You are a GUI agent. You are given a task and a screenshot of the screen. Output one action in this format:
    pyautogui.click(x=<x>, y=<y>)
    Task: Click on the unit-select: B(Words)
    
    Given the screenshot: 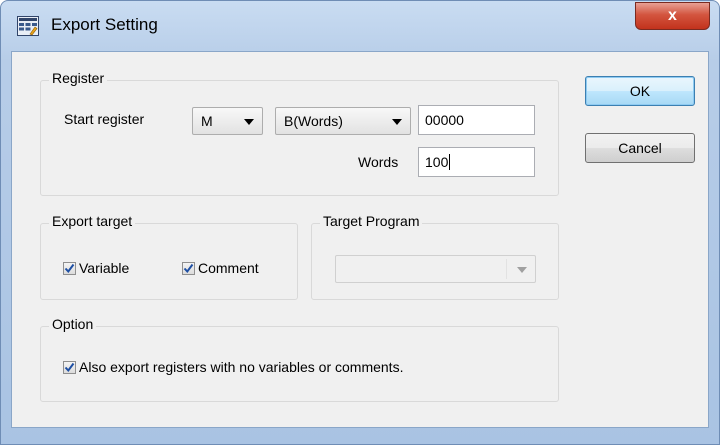 What is the action you would take?
    pyautogui.click(x=343, y=121)
    